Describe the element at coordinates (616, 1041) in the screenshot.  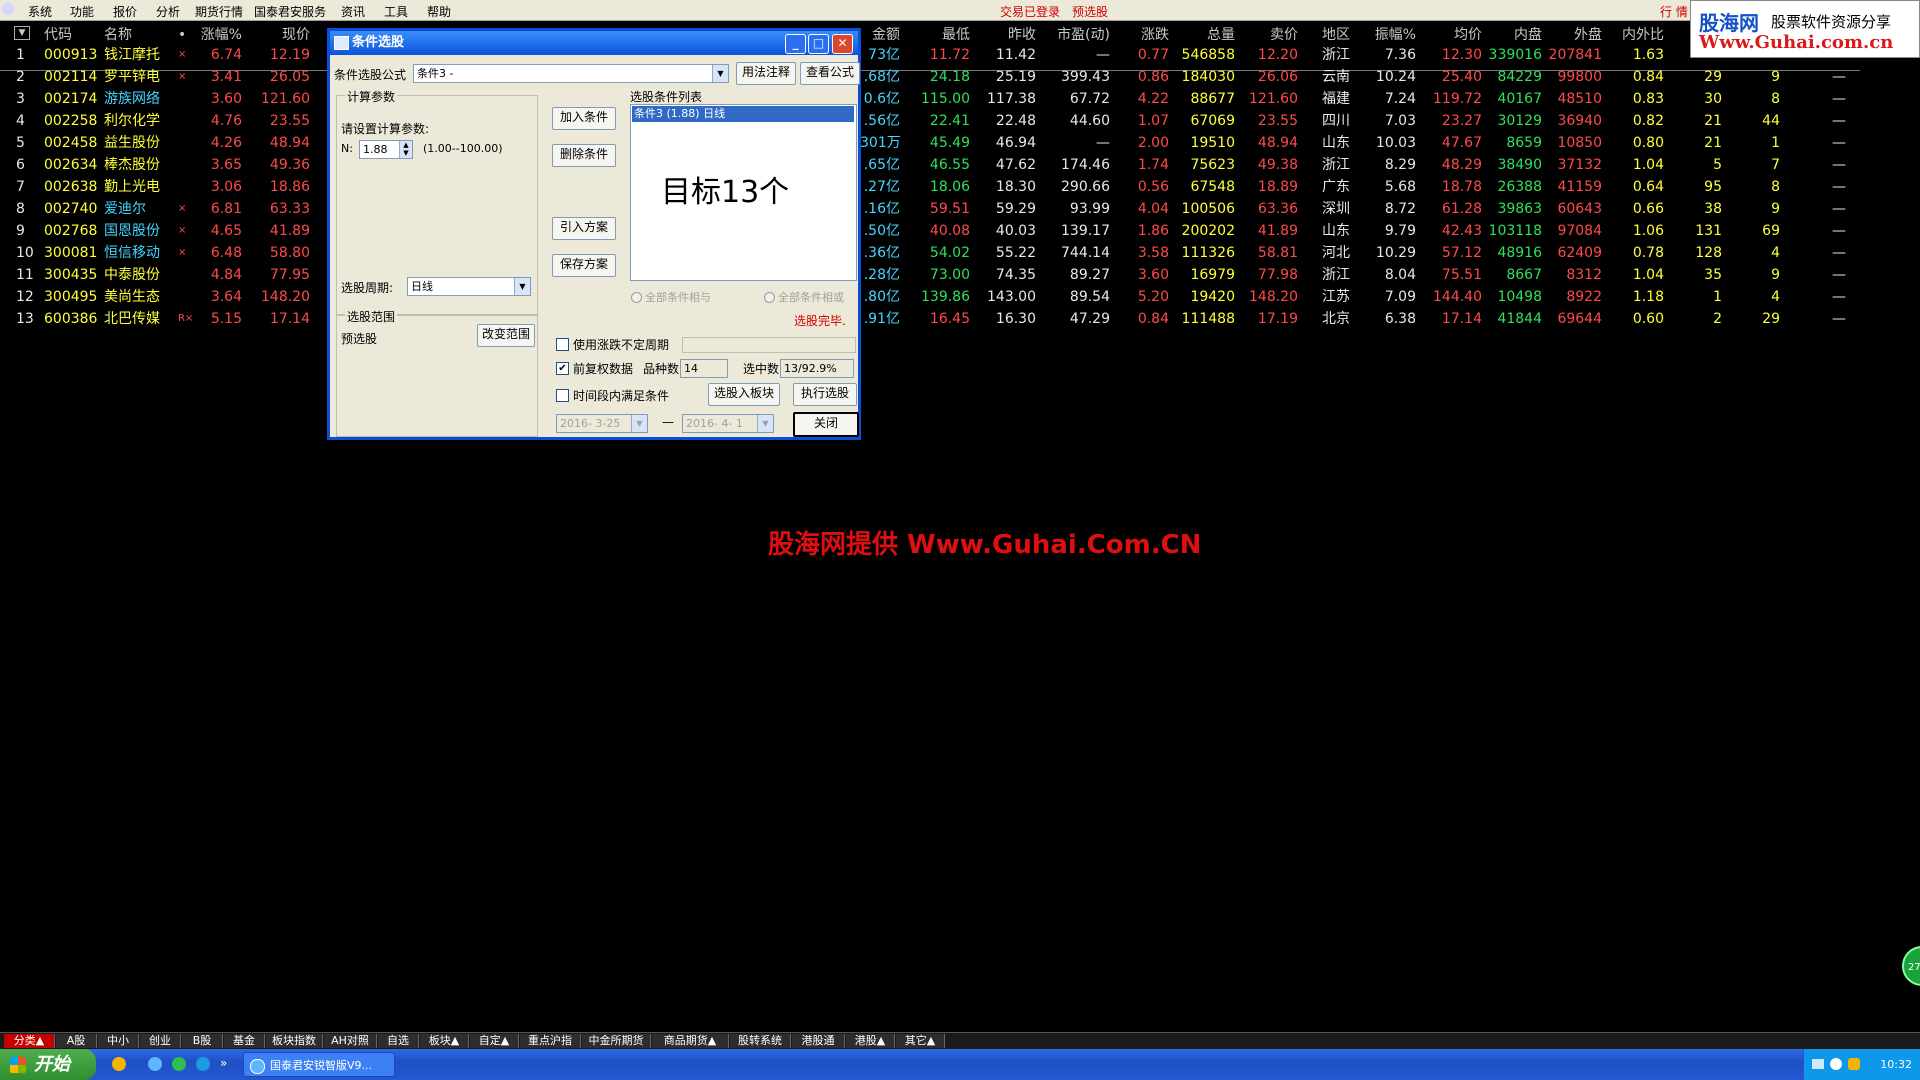
I see `tab-12: 中金所期货` at that location.